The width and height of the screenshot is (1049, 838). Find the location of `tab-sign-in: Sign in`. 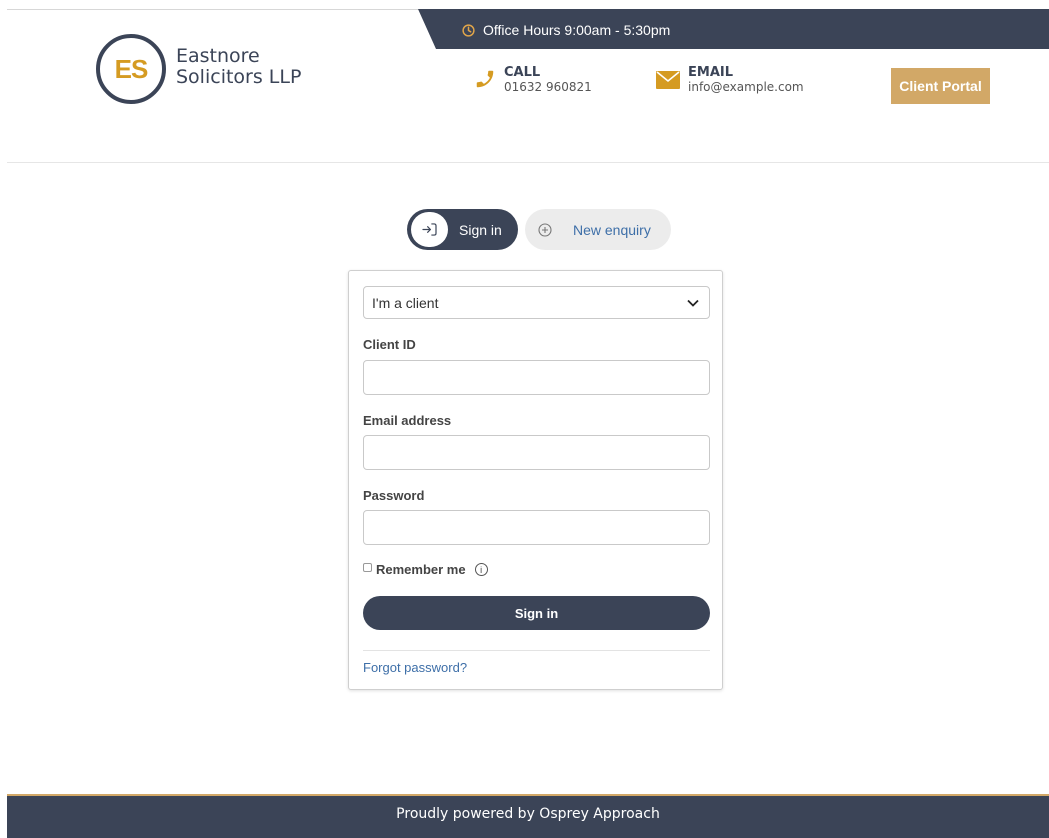

tab-sign-in: Sign in is located at coordinates (462, 229).